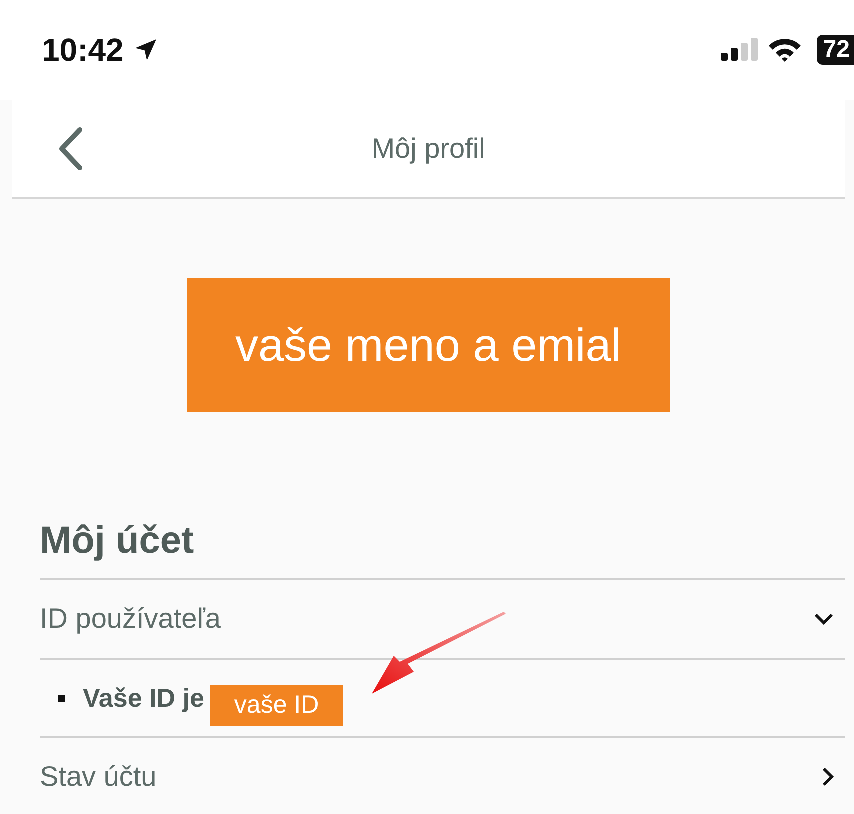 The image size is (854, 814). What do you see at coordinates (143, 698) in the screenshot?
I see `id-label: Vaše ID je` at bounding box center [143, 698].